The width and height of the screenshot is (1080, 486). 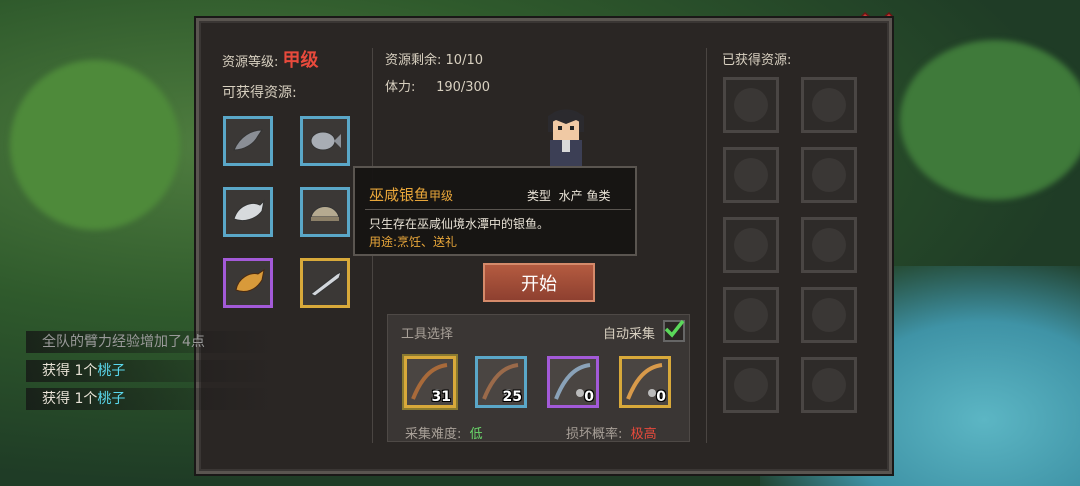 I want to click on tools-title: 工具选择, so click(x=427, y=334).